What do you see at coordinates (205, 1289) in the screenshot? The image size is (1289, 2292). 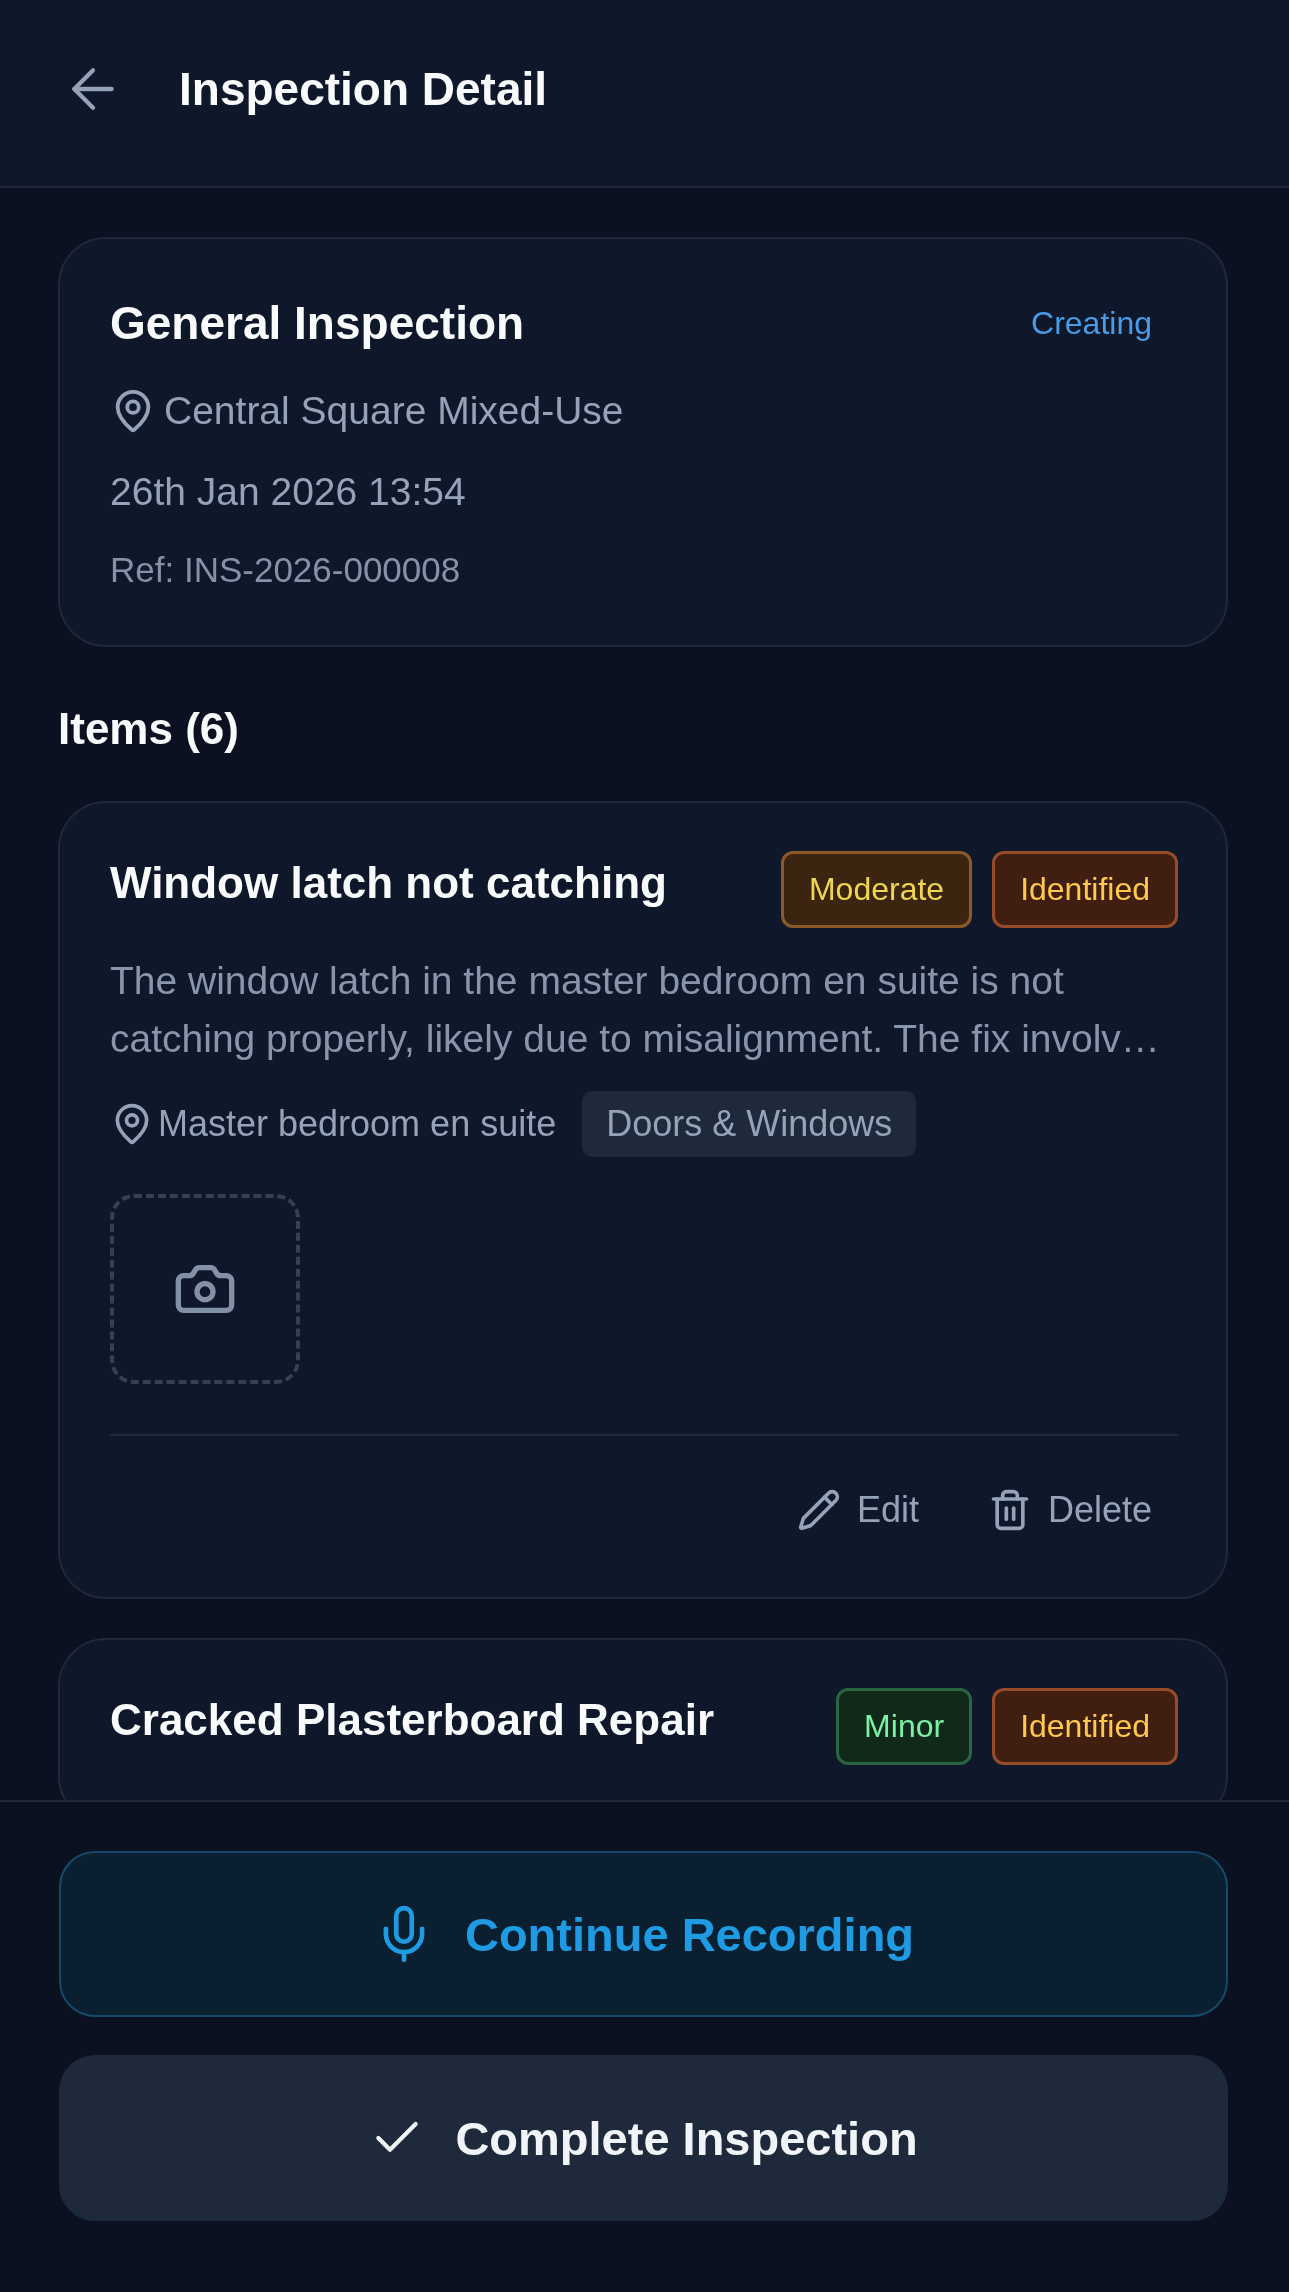 I see `add-photo-tile` at bounding box center [205, 1289].